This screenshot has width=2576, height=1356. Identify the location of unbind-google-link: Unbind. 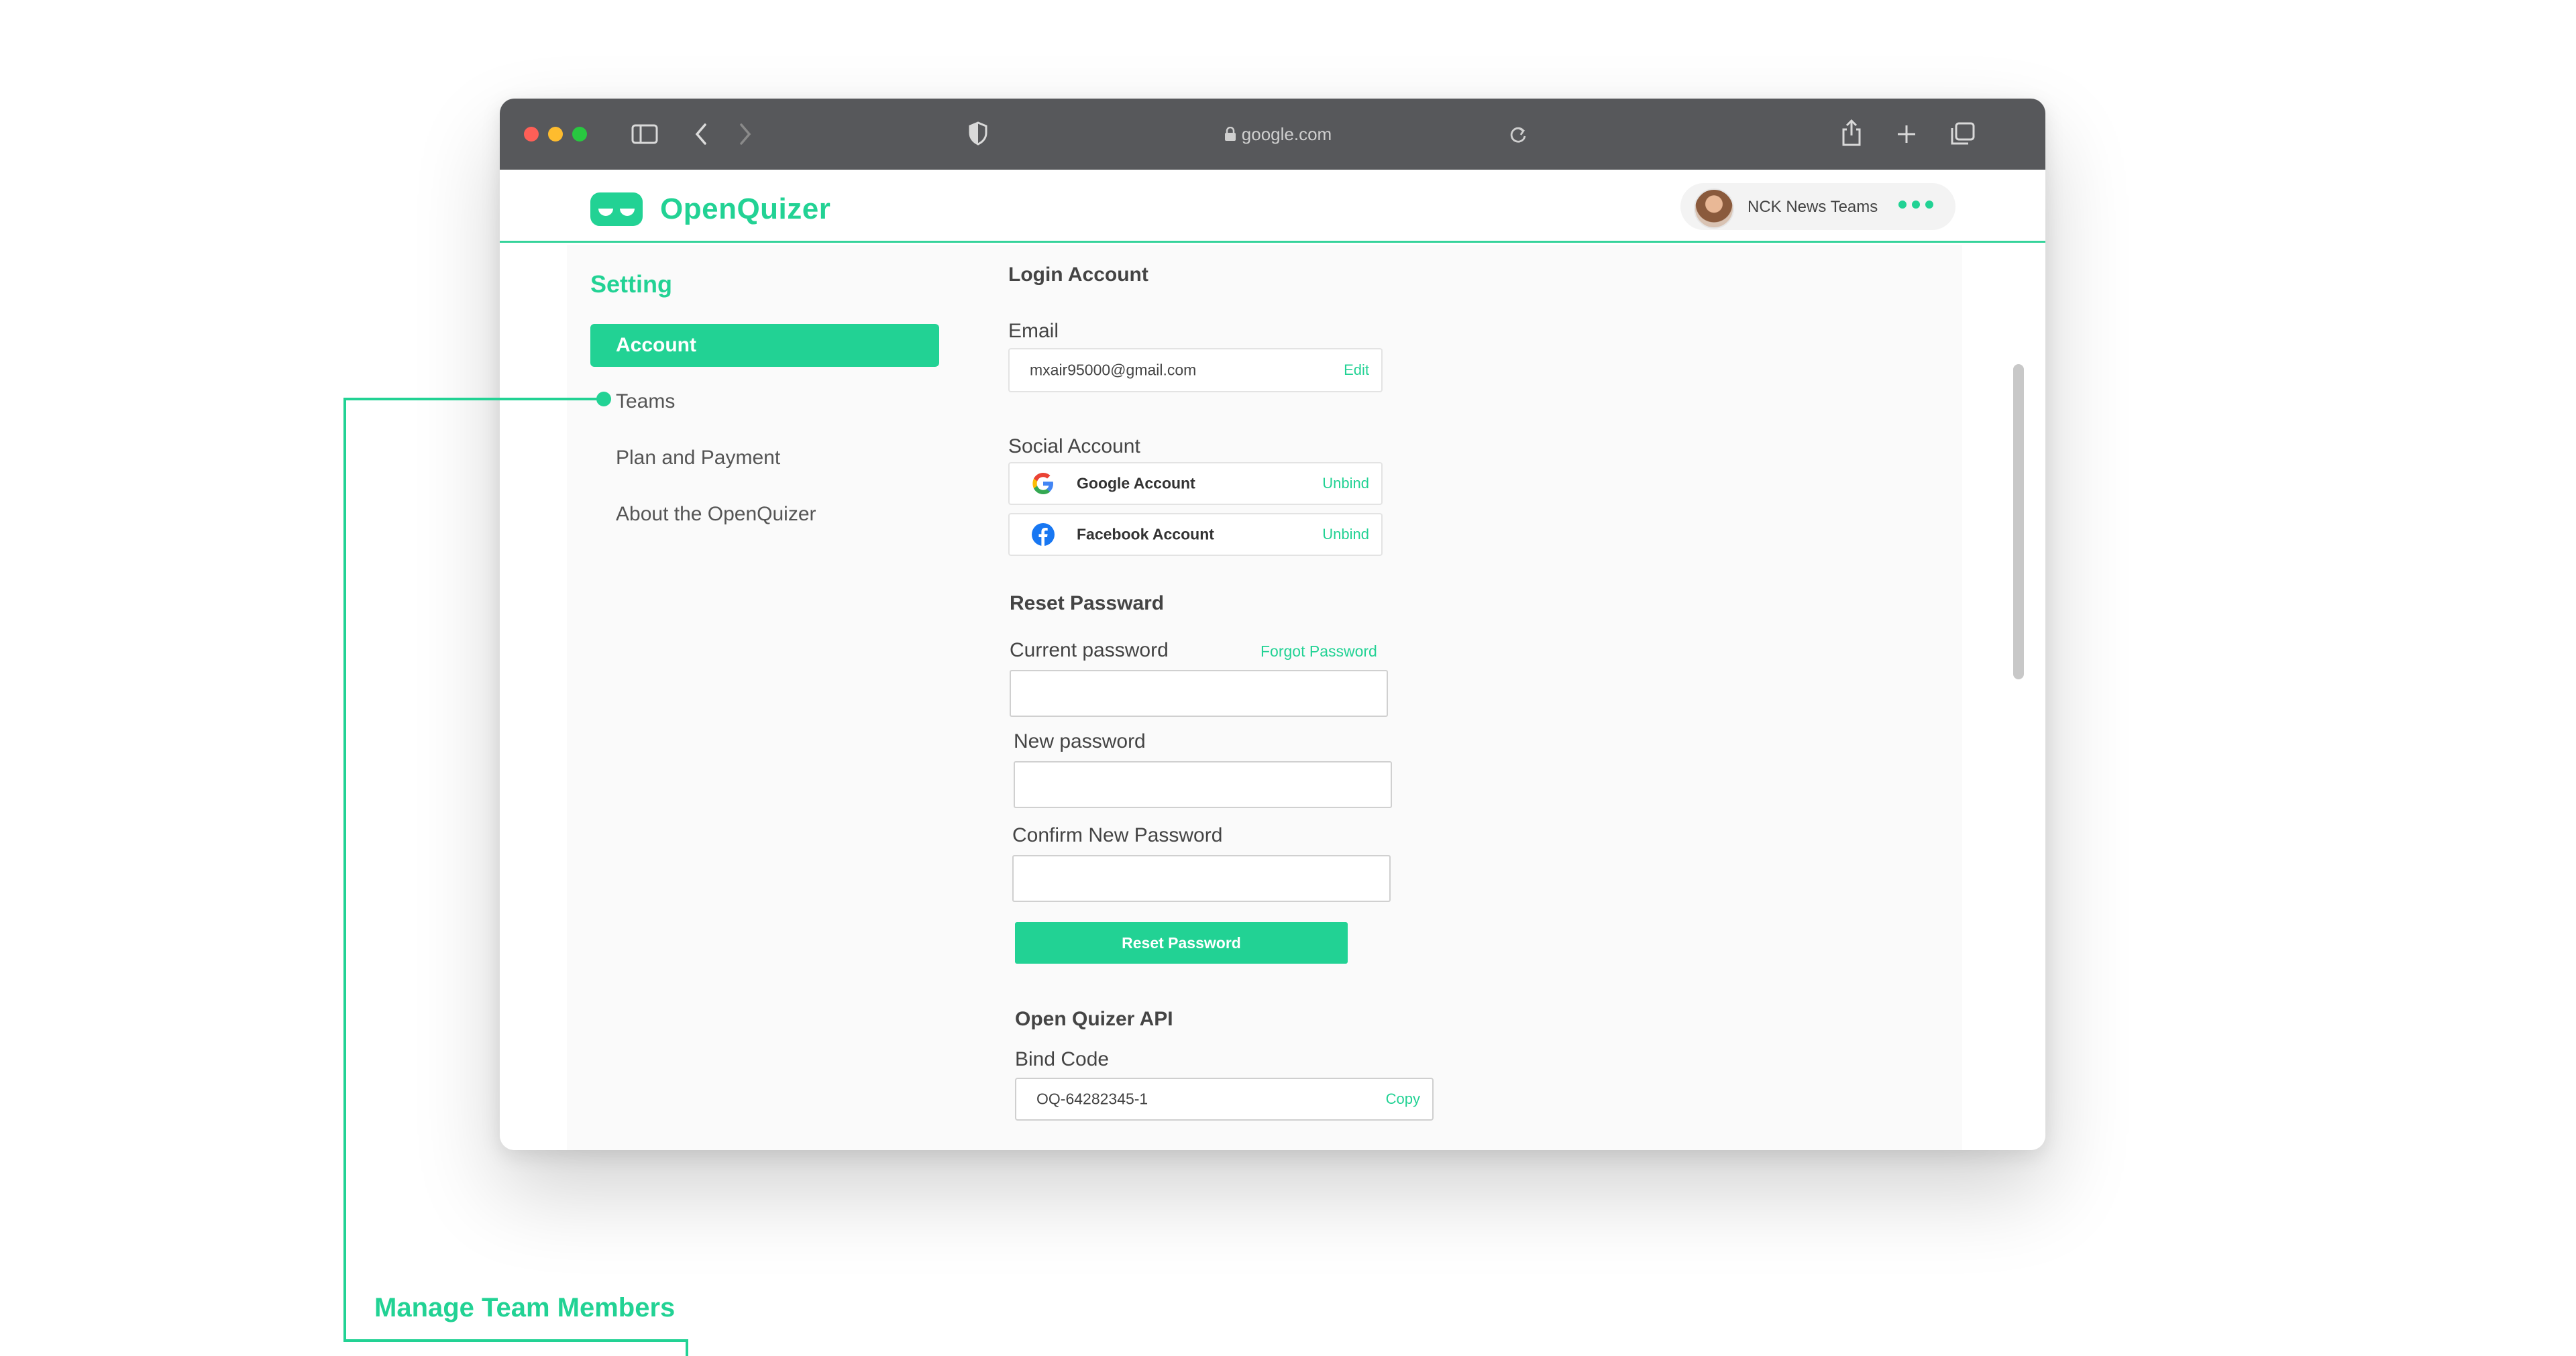
(1345, 483).